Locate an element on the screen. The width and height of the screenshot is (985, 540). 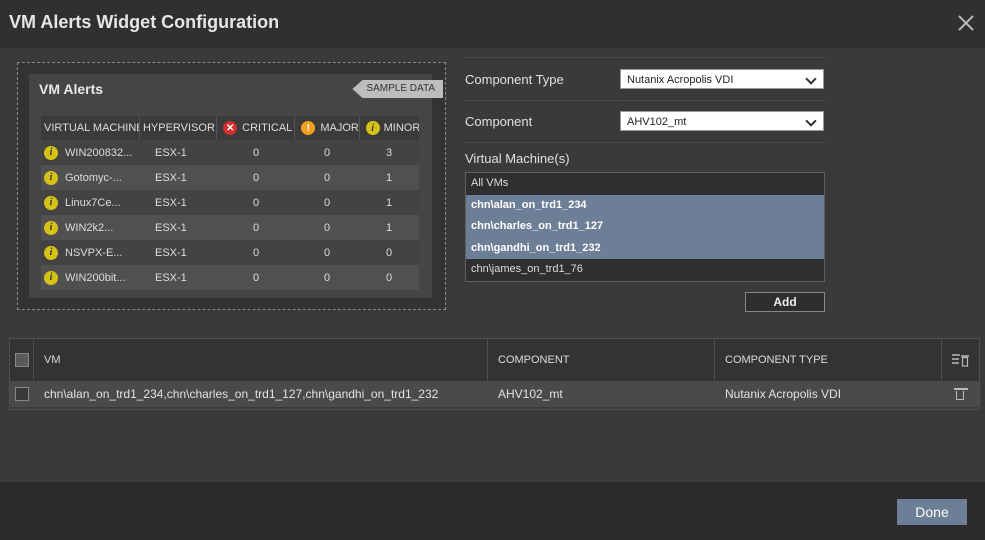
dialog-titlebar: VM Alerts Widget Configuration is located at coordinates (492, 24).